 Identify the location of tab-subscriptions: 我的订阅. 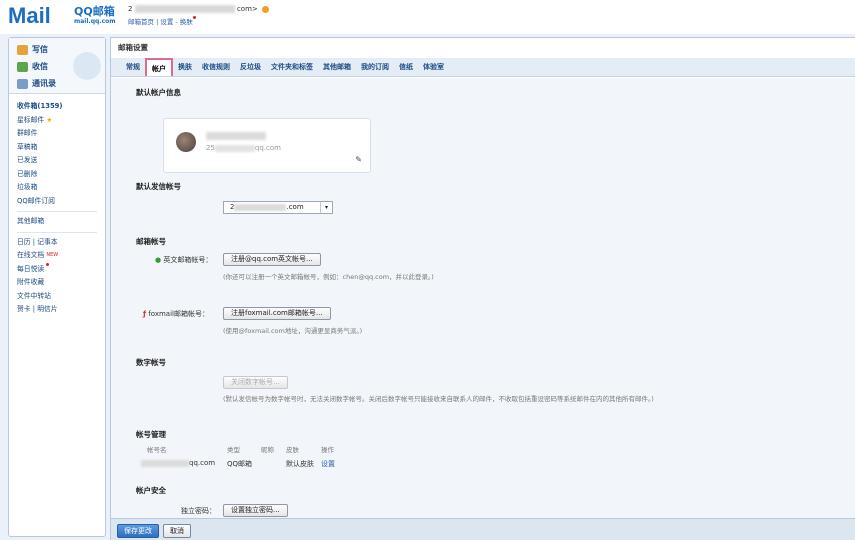
(375, 67).